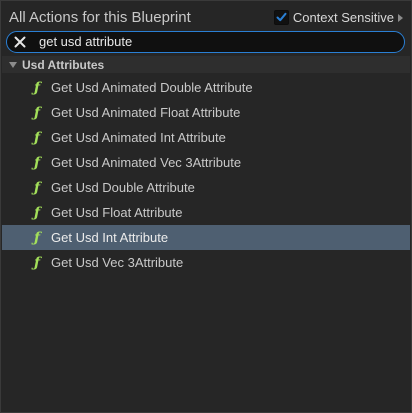 The image size is (412, 413). What do you see at coordinates (146, 162) in the screenshot?
I see `list-item-label: Get Usd Animated Vec 3Attribute` at bounding box center [146, 162].